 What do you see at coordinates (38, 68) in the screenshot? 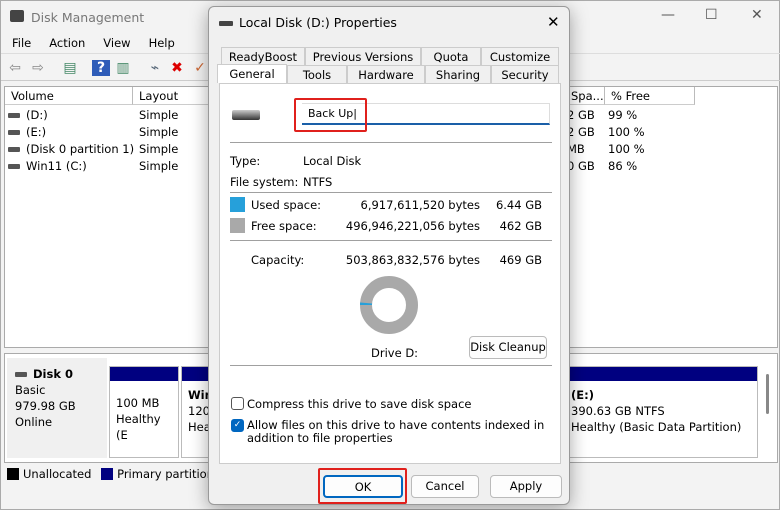
I see `forward-icon: ⇨` at bounding box center [38, 68].